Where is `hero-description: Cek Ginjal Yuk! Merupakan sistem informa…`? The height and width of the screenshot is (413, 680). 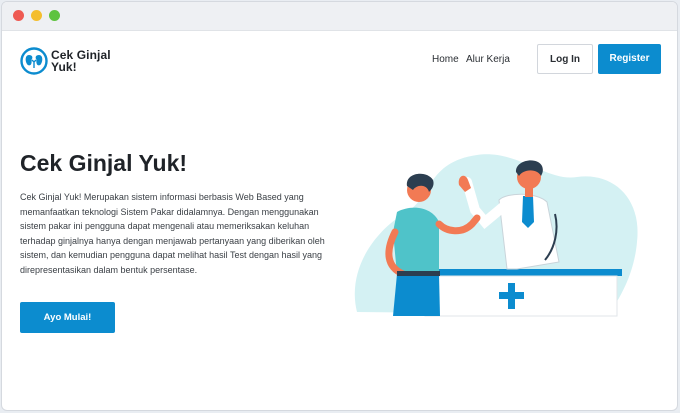 hero-description: Cek Ginjal Yuk! Merupakan sistem informa… is located at coordinates (172, 233).